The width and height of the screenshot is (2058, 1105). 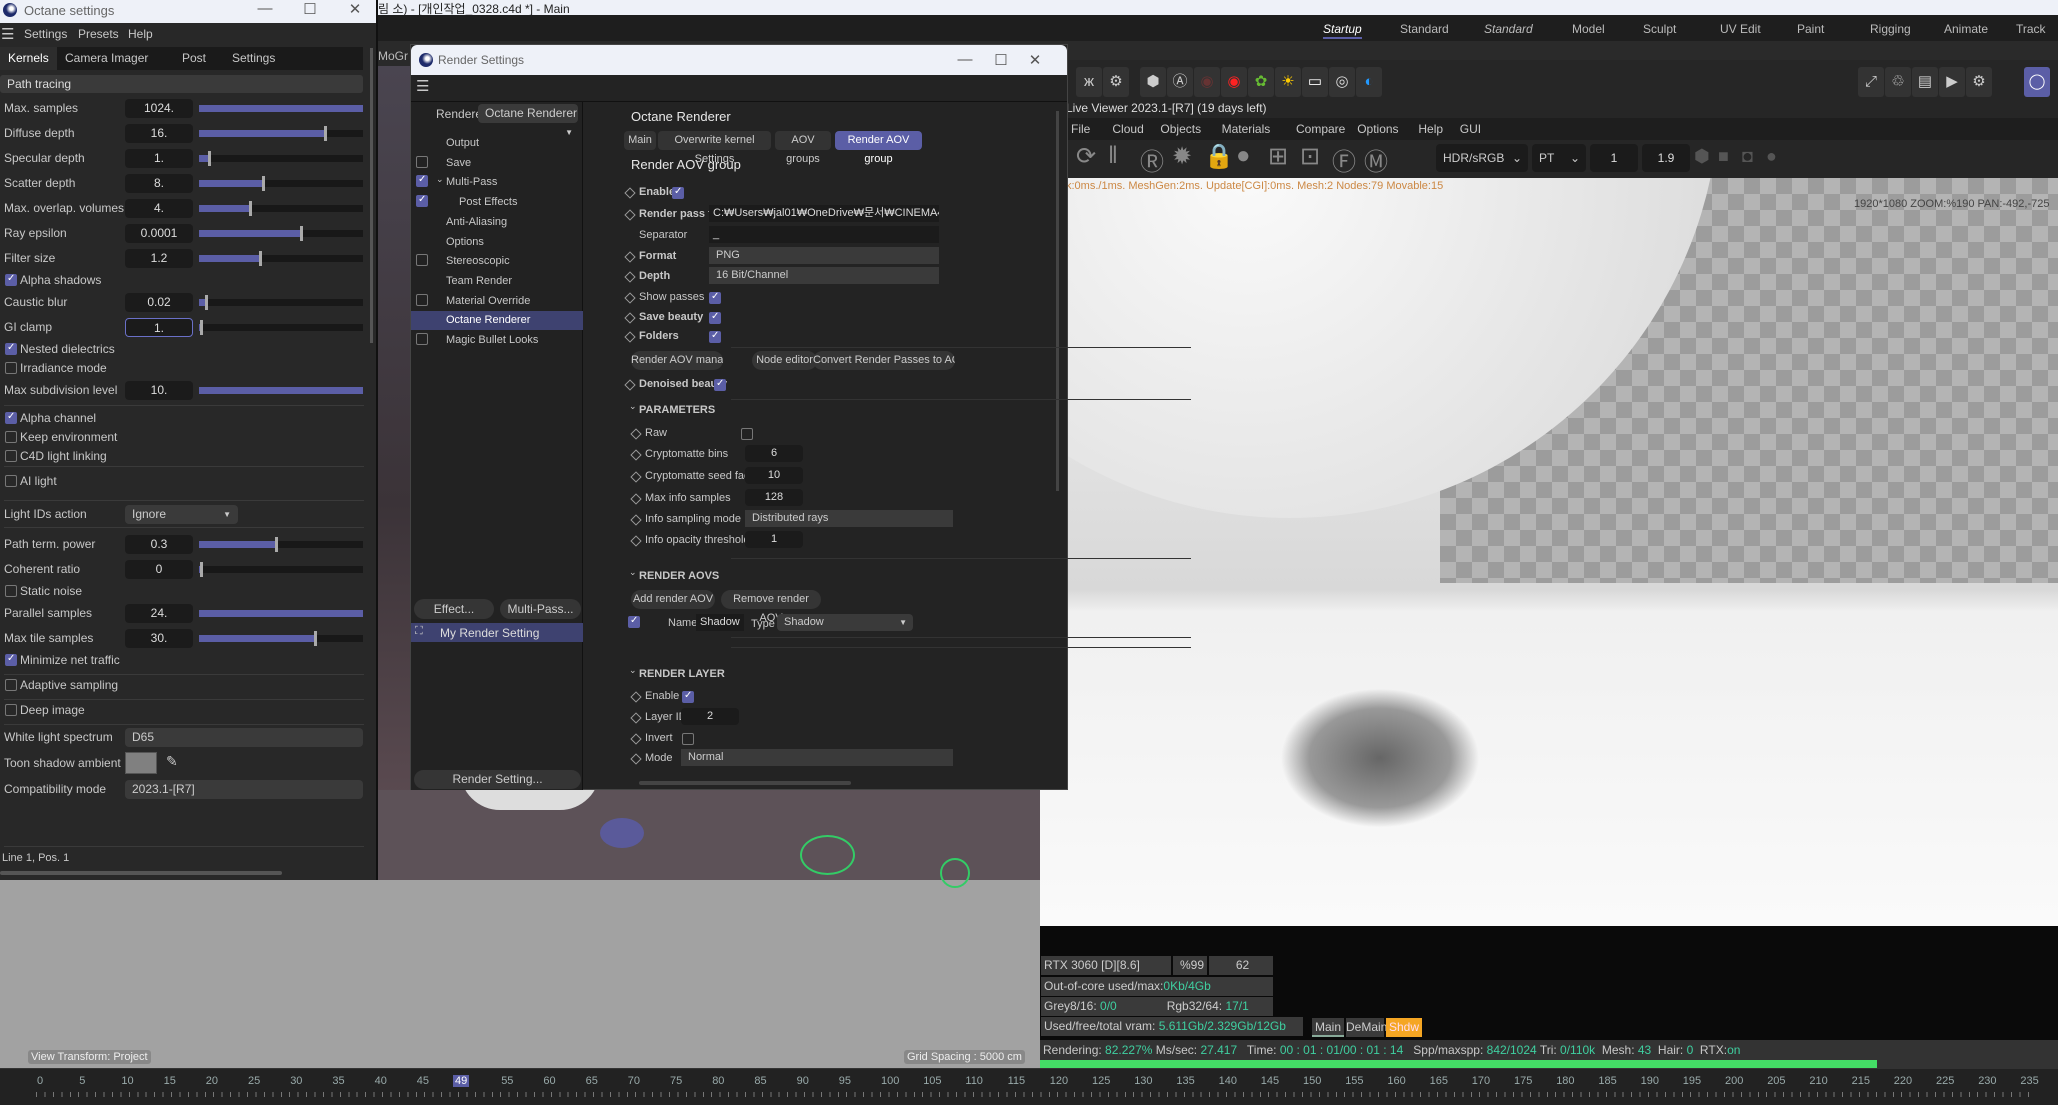 What do you see at coordinates (371, 195) in the screenshot?
I see `vertical-scrollbar` at bounding box center [371, 195].